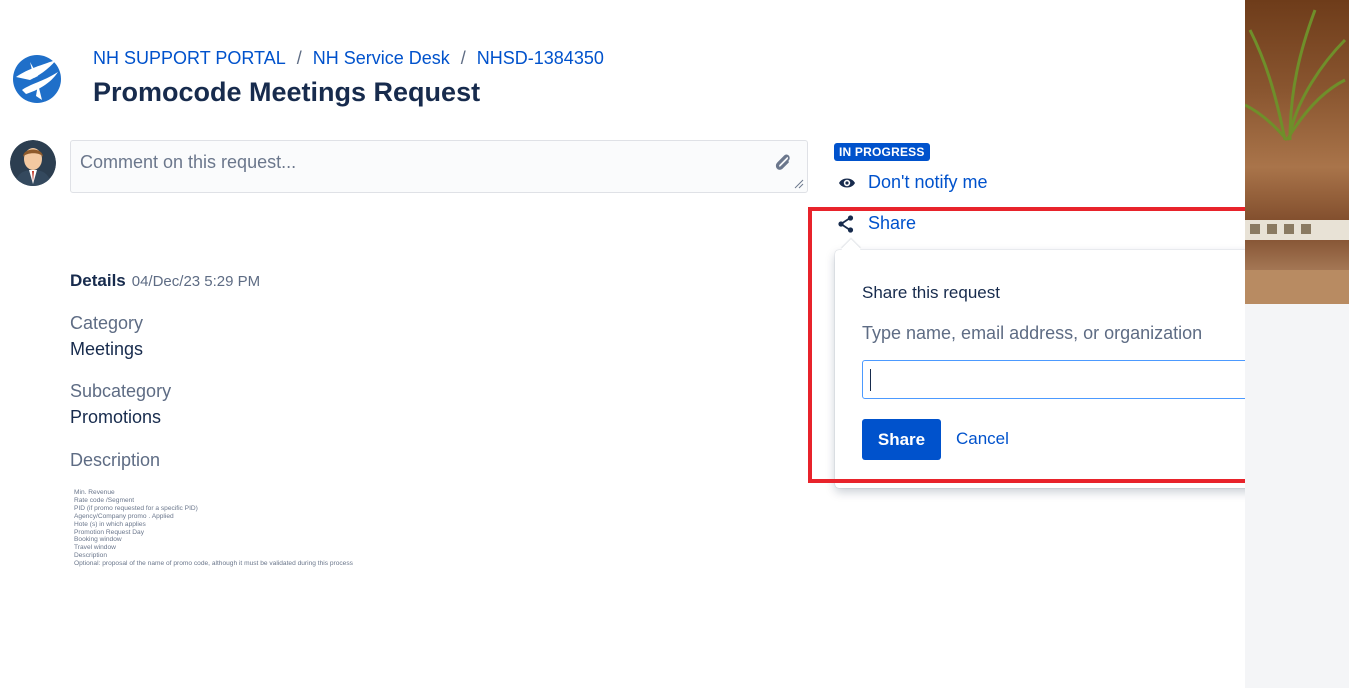 The height and width of the screenshot is (688, 1349). Describe the element at coordinates (104, 500) in the screenshot. I see `description-line: Rate code /Segment` at that location.